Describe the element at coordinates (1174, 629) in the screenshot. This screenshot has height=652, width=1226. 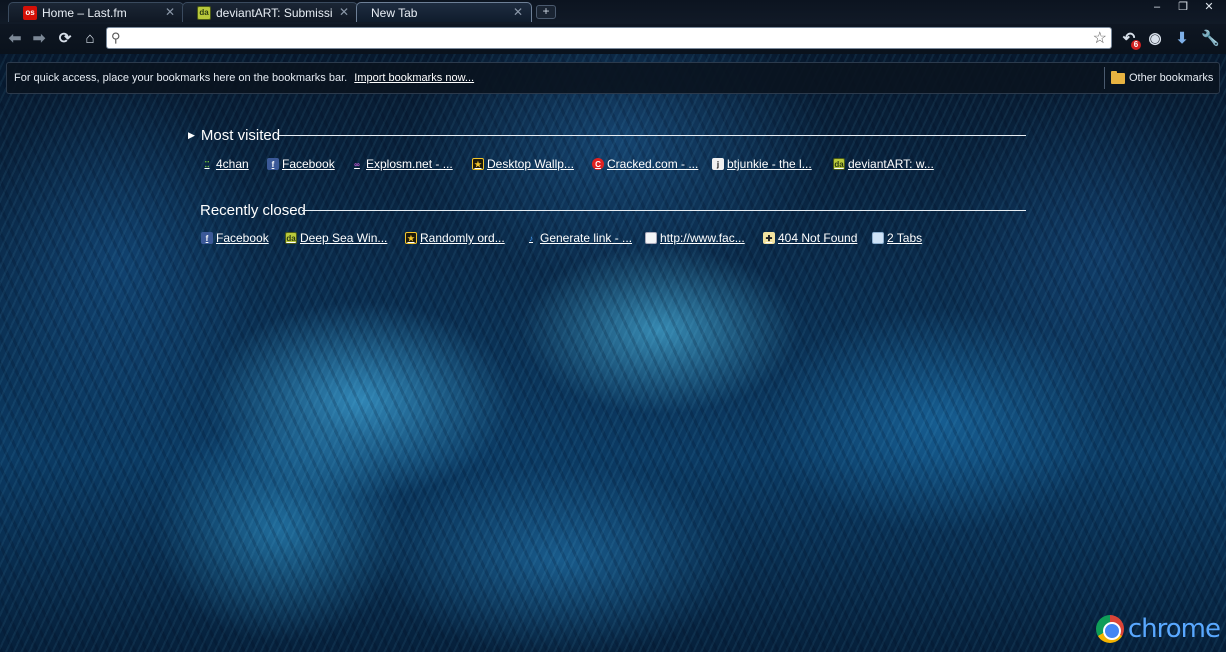
I see `chrome-wordmark: chrome` at that location.